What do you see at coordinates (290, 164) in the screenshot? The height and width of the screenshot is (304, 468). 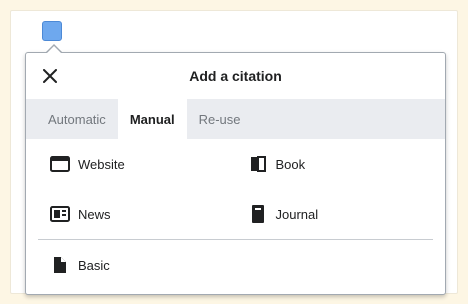 I see `book-tool-label: Book` at bounding box center [290, 164].